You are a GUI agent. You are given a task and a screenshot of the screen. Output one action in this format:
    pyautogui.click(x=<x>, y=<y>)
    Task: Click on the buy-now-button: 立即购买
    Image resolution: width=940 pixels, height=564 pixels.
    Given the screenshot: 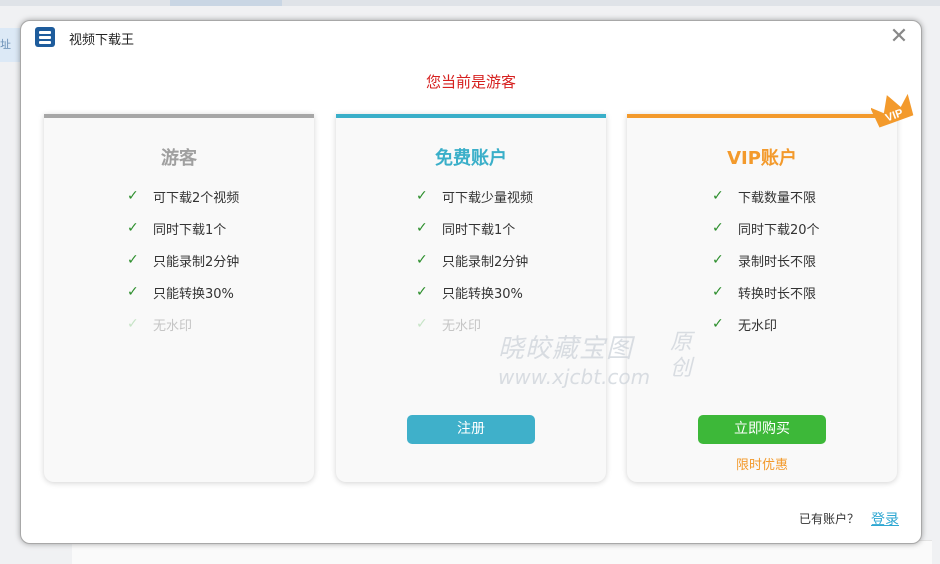 What is the action you would take?
    pyautogui.click(x=762, y=429)
    